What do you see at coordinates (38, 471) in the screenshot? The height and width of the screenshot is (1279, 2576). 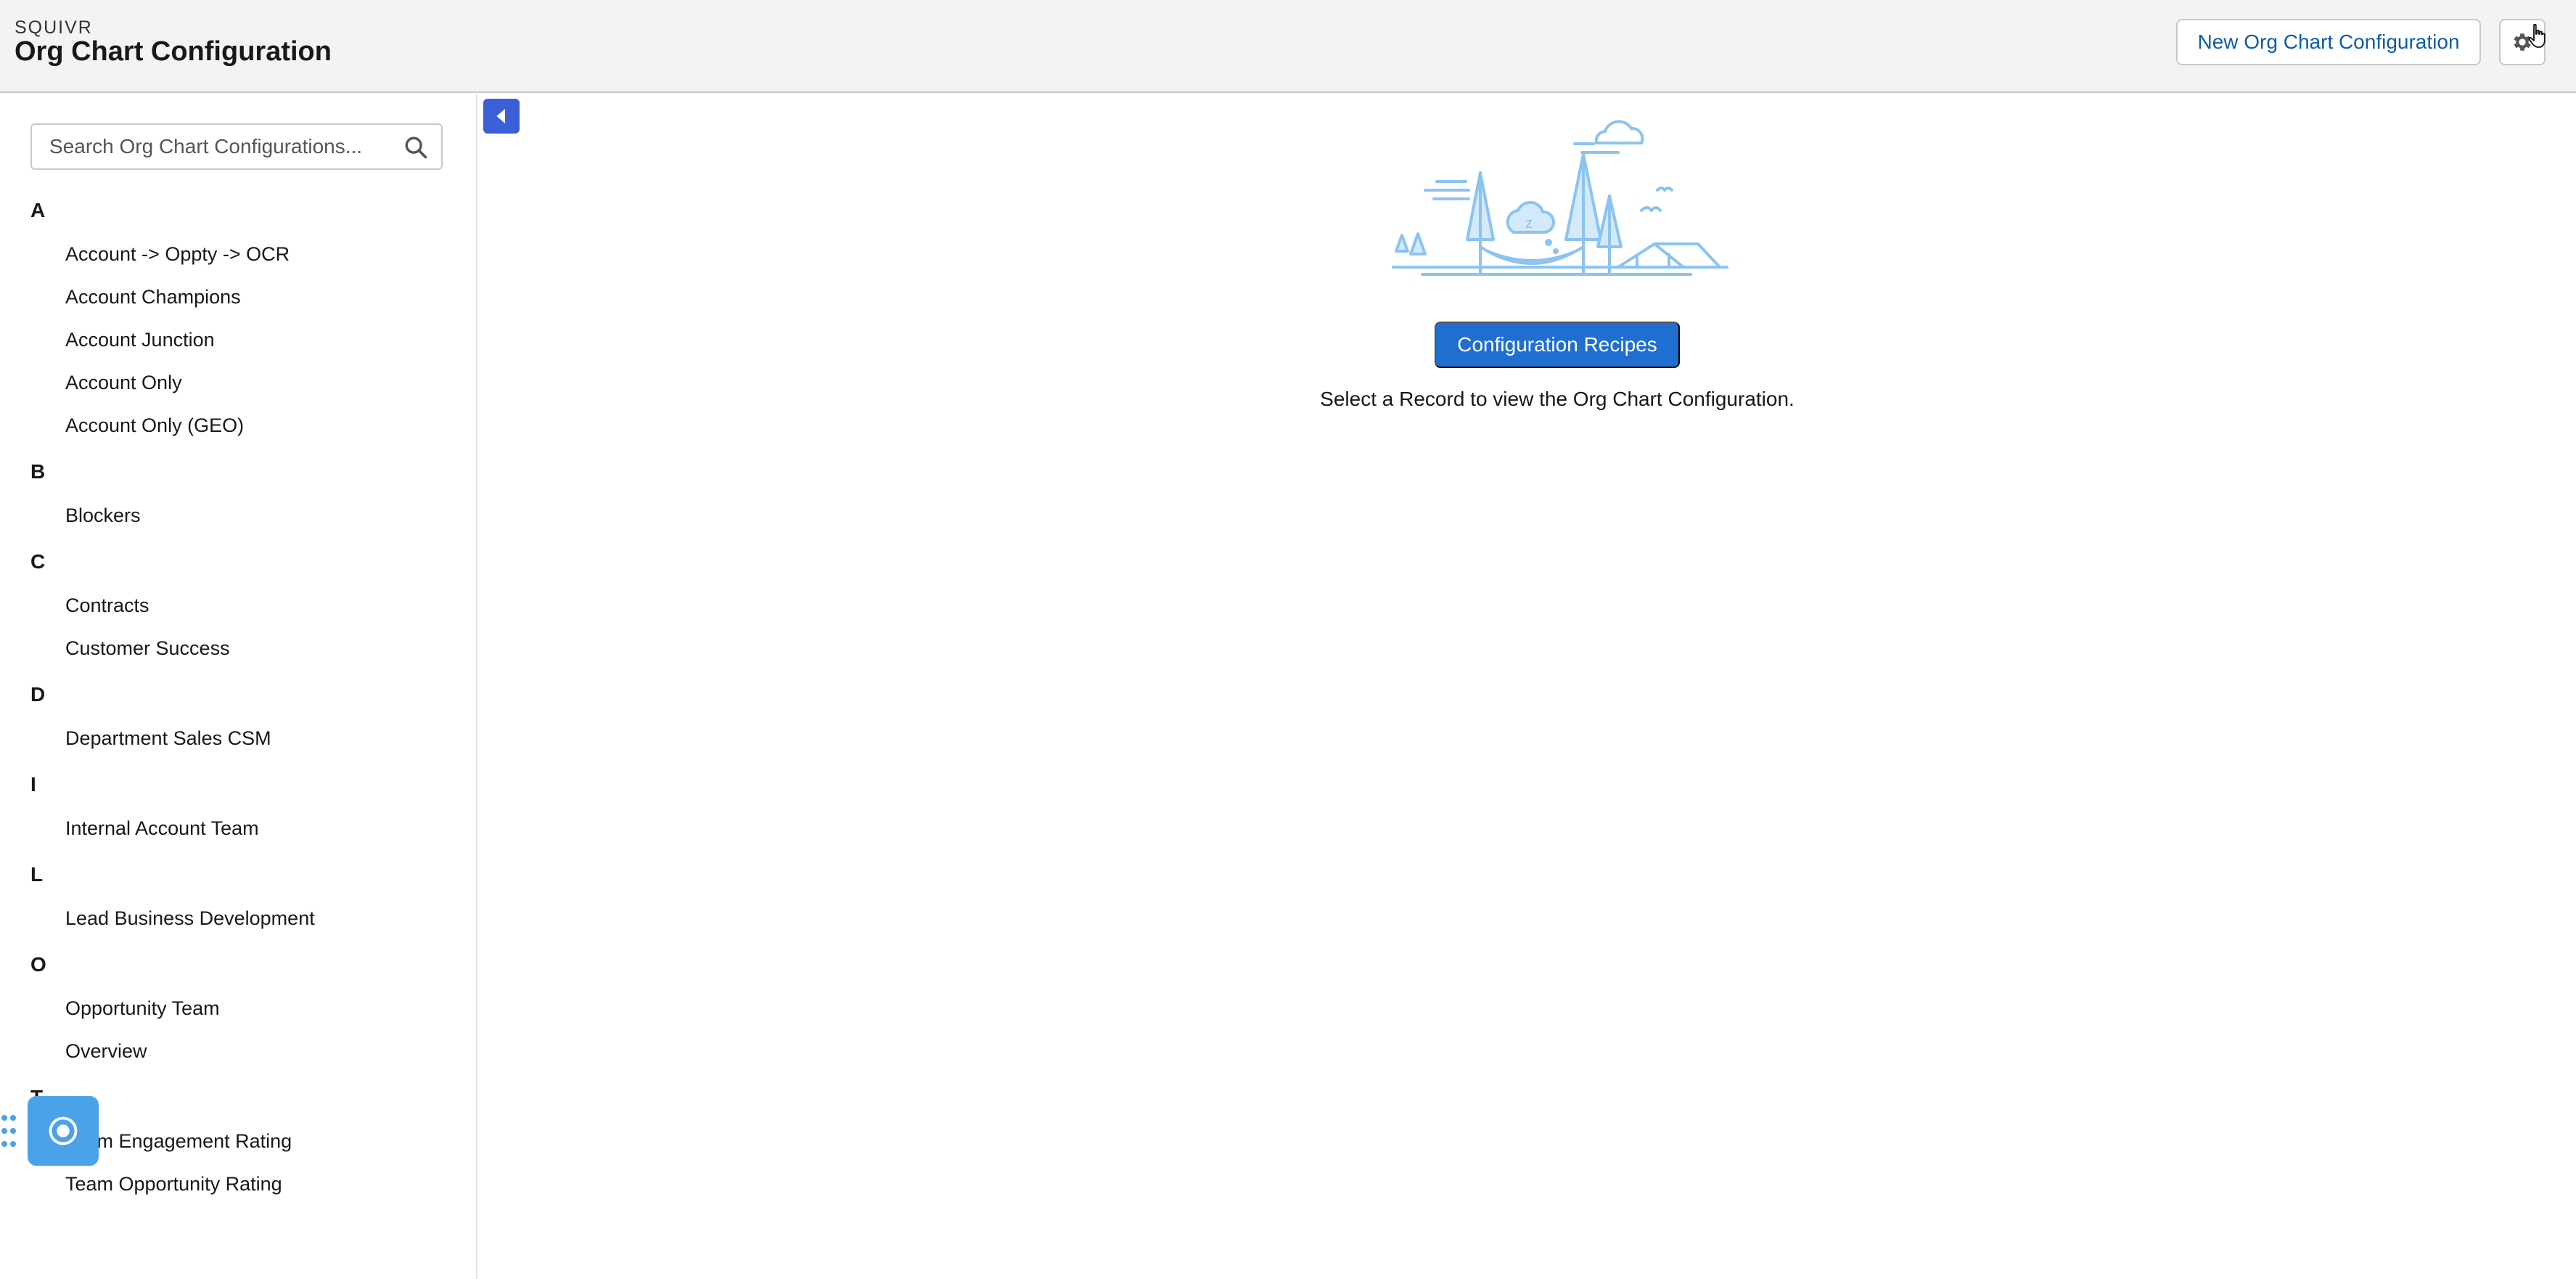 I see `group-letter-b: B` at bounding box center [38, 471].